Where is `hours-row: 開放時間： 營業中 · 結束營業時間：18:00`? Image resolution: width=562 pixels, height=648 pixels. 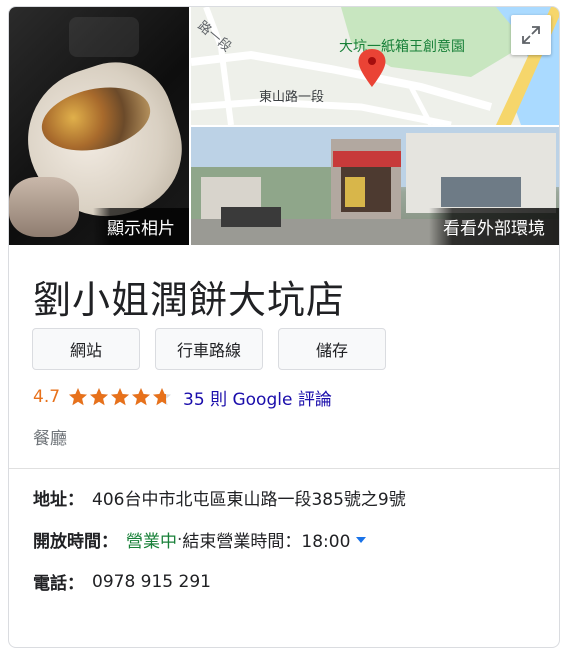 hours-row: 開放時間： 營業中 · 結束營業時間：18:00 is located at coordinates (200, 539).